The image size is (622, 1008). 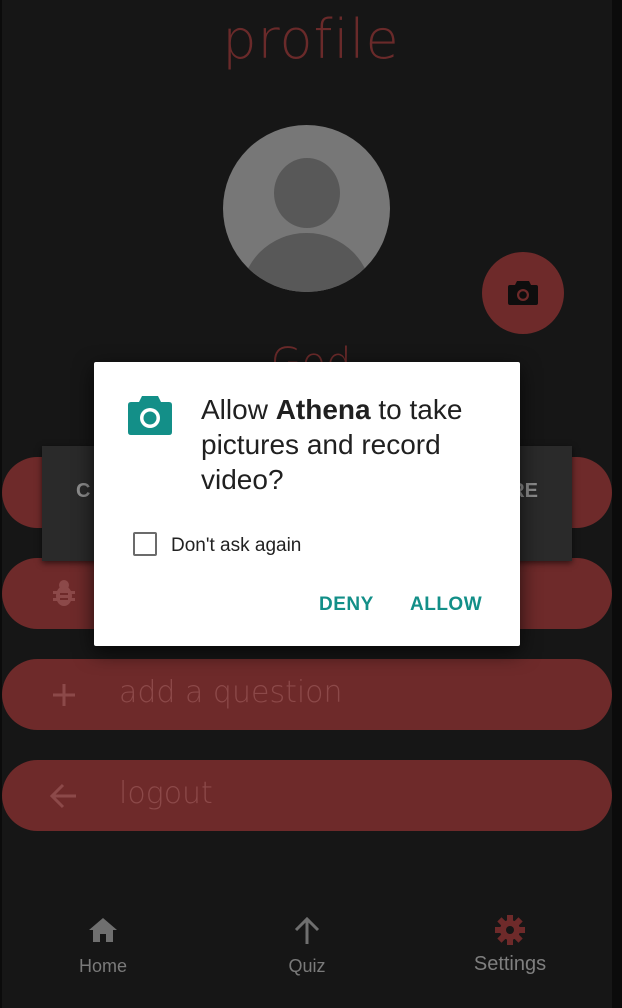 What do you see at coordinates (103, 954) in the screenshot?
I see `nav-home: Home` at bounding box center [103, 954].